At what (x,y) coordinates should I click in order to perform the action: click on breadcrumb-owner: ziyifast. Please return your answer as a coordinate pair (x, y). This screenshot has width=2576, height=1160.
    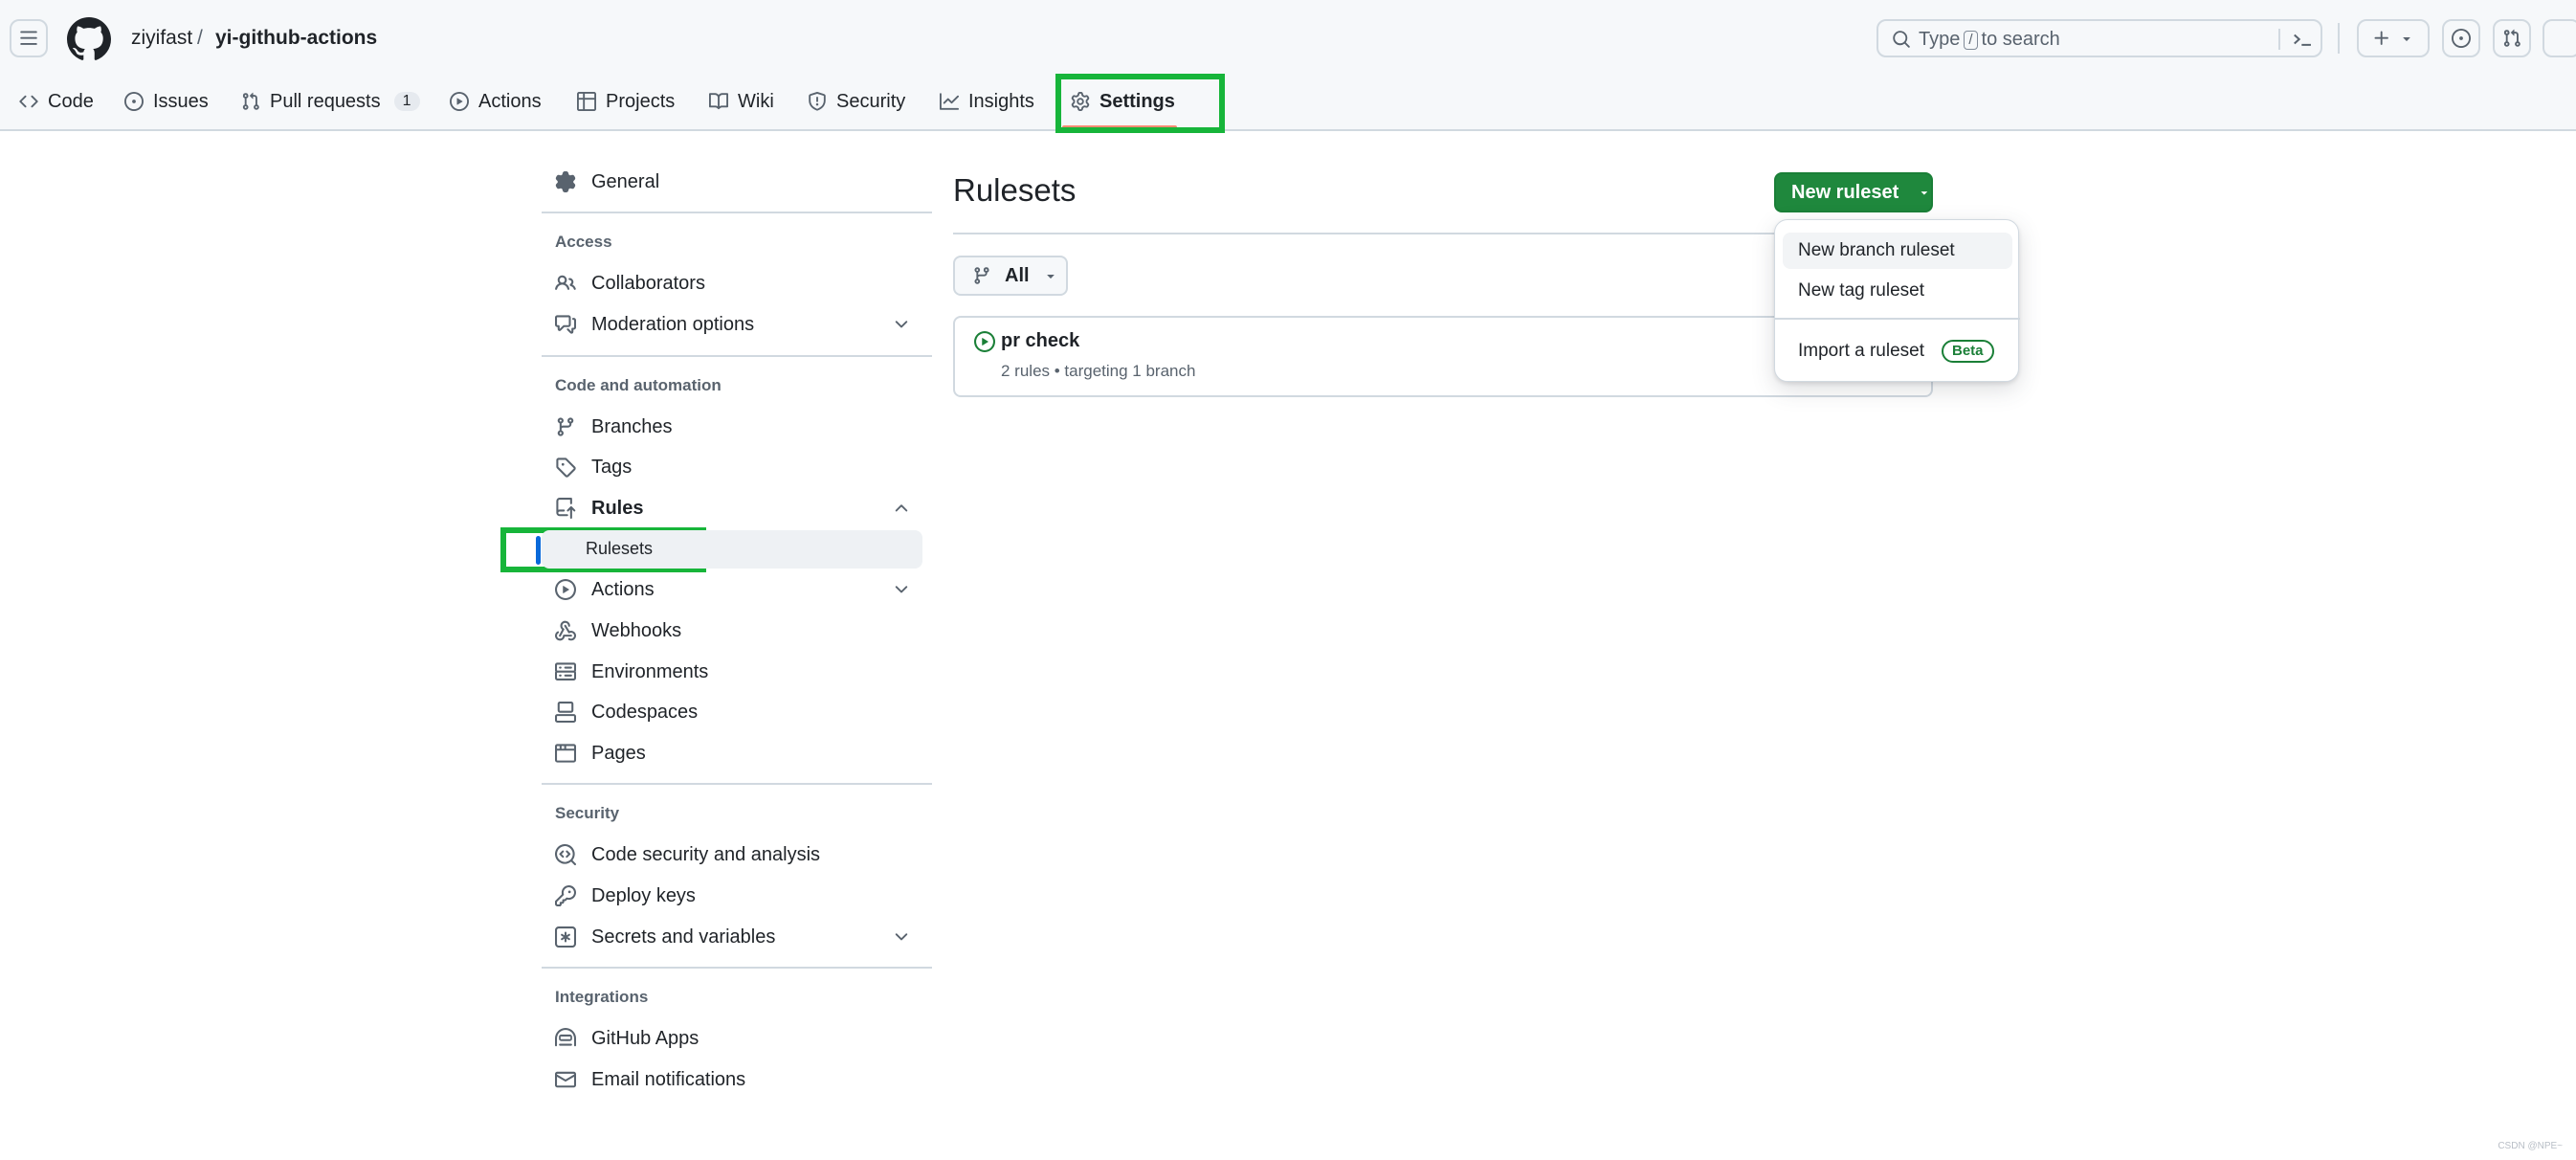
    Looking at the image, I should click on (161, 38).